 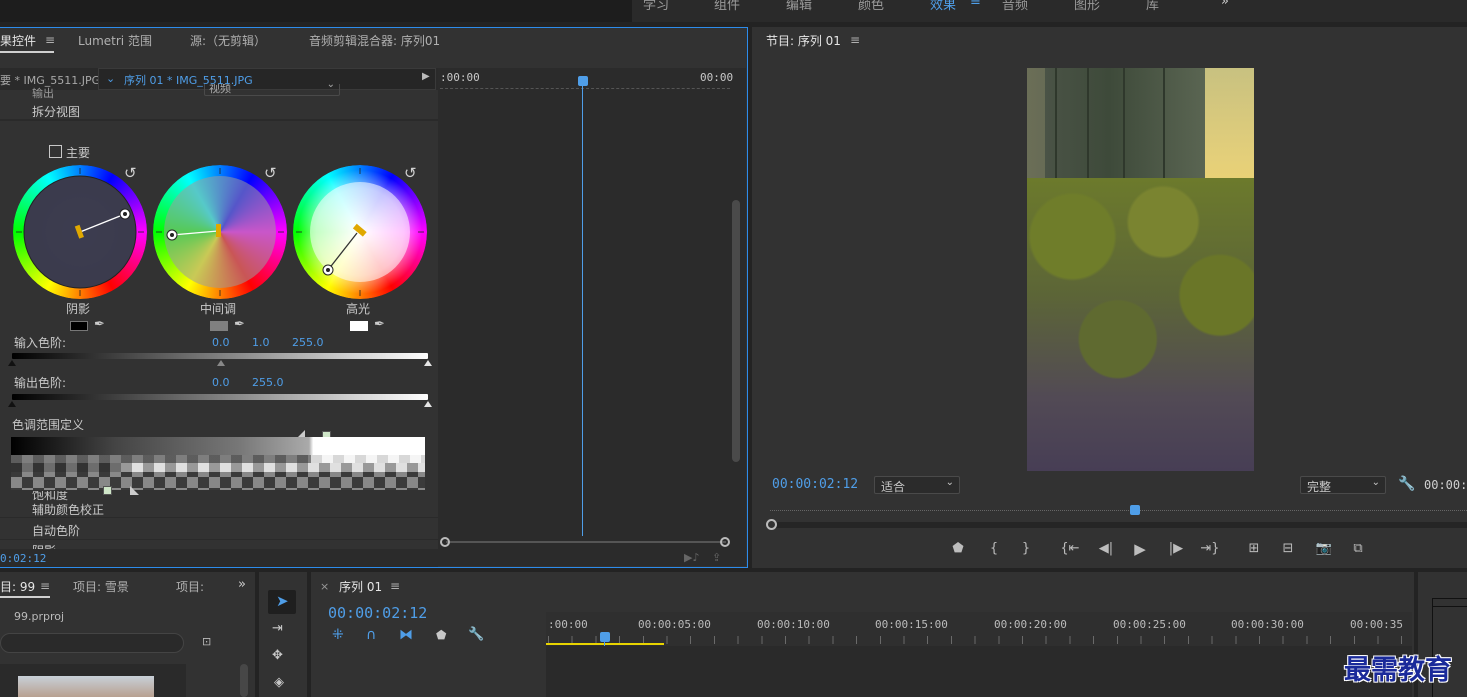 What do you see at coordinates (219, 326) in the screenshot?
I see `midtones-swatch` at bounding box center [219, 326].